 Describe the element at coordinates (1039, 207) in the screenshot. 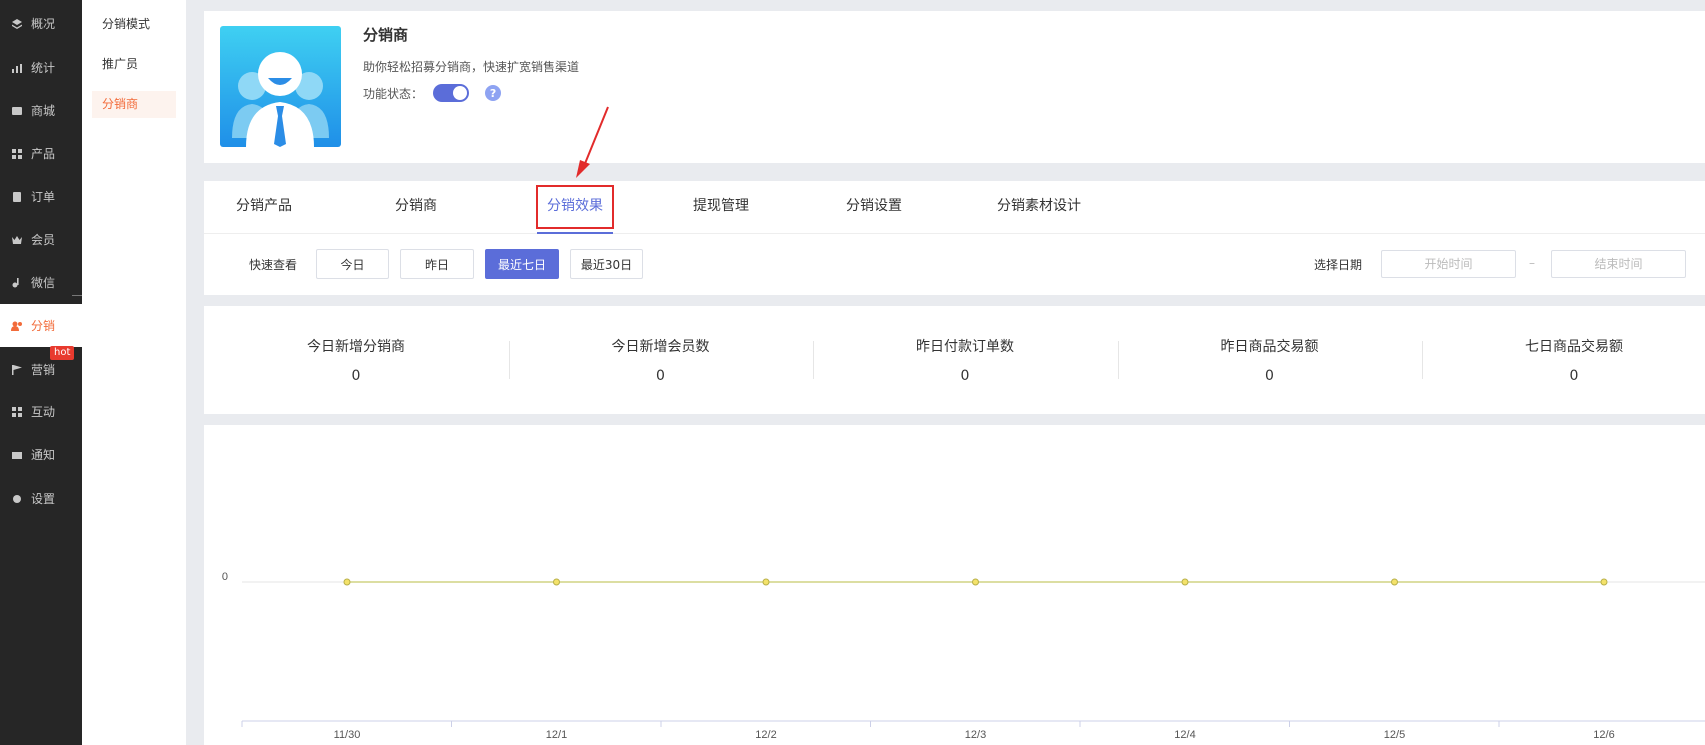

I see `tab-5: 分销素材设计` at that location.